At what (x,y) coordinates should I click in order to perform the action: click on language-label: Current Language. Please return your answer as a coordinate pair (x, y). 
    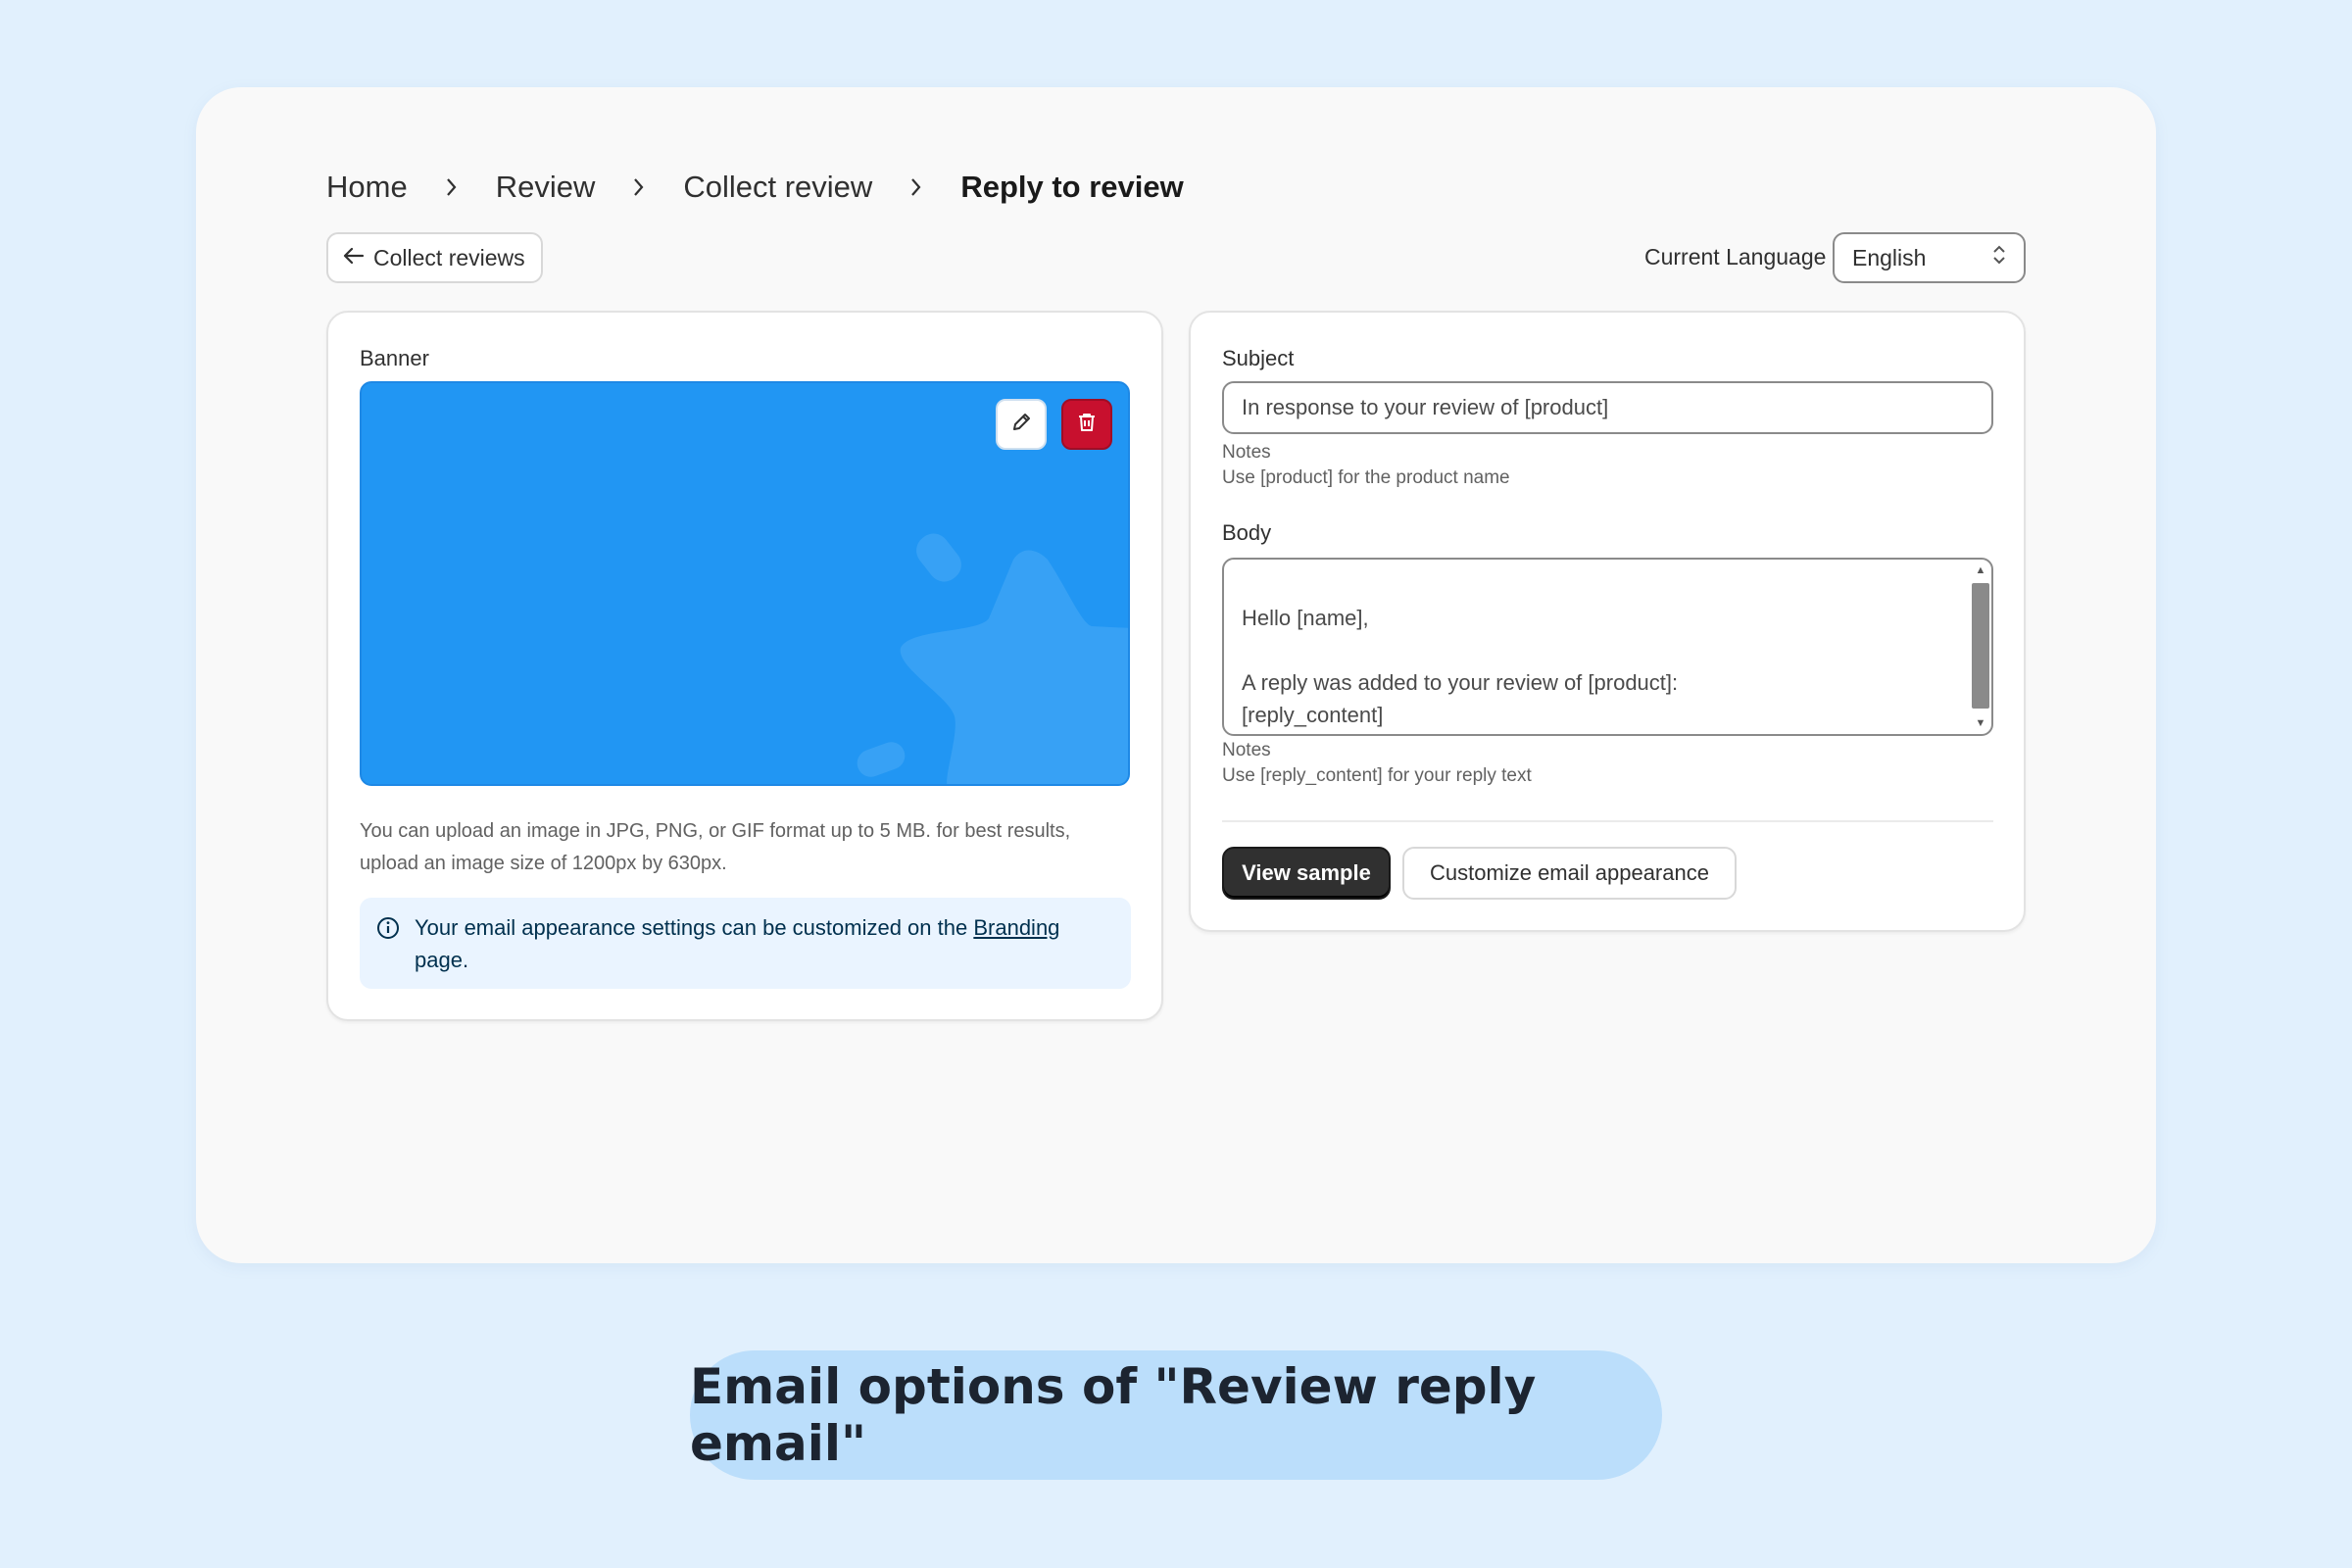
    Looking at the image, I should click on (1735, 257).